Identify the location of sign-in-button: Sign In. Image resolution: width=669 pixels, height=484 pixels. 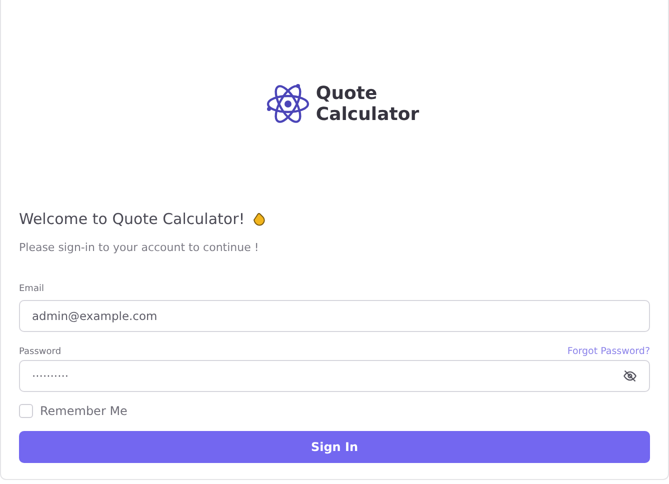
(334, 447).